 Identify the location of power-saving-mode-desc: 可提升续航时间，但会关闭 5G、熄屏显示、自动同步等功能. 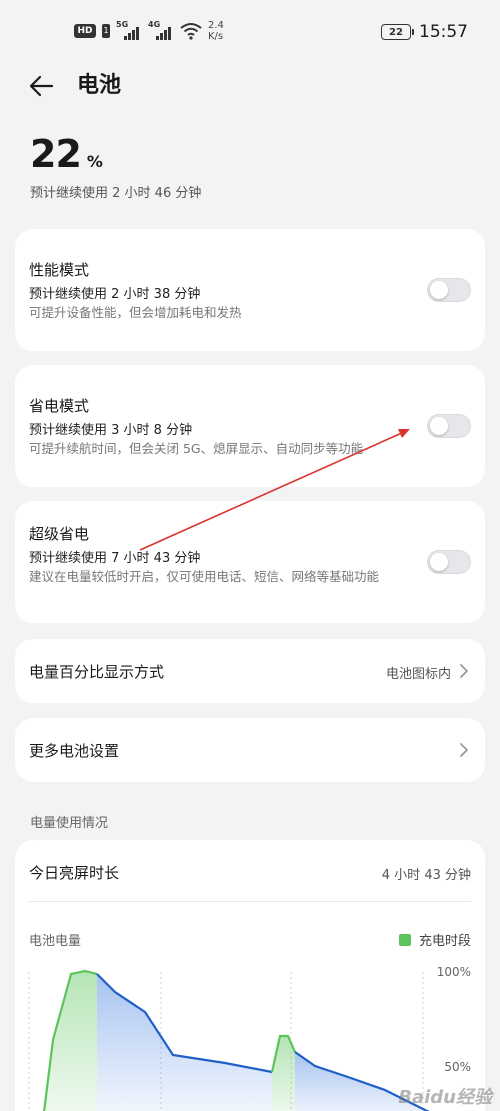
(196, 448).